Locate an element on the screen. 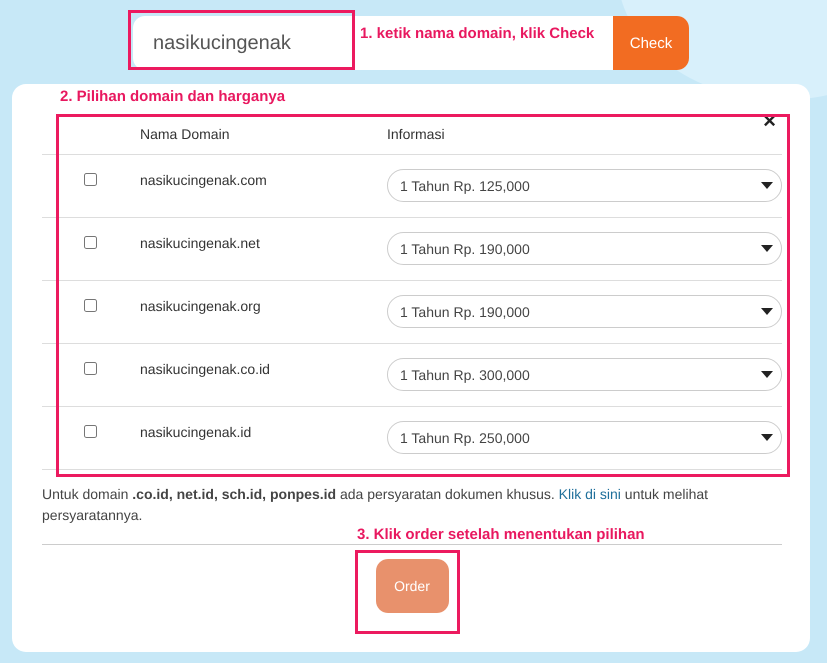  annotation-label: 3. Klik order setelah menentukan pilihan is located at coordinates (501, 534).